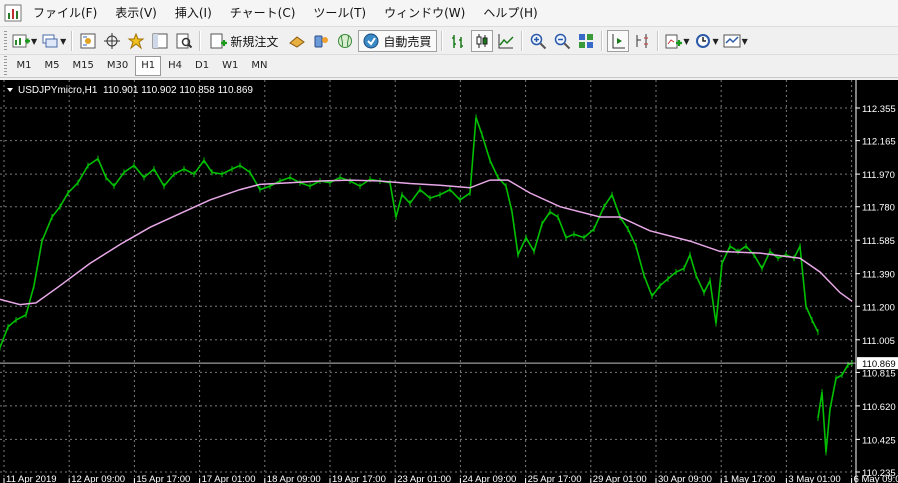 Image resolution: width=898 pixels, height=483 pixels. I want to click on tile-windows-icon, so click(586, 41).